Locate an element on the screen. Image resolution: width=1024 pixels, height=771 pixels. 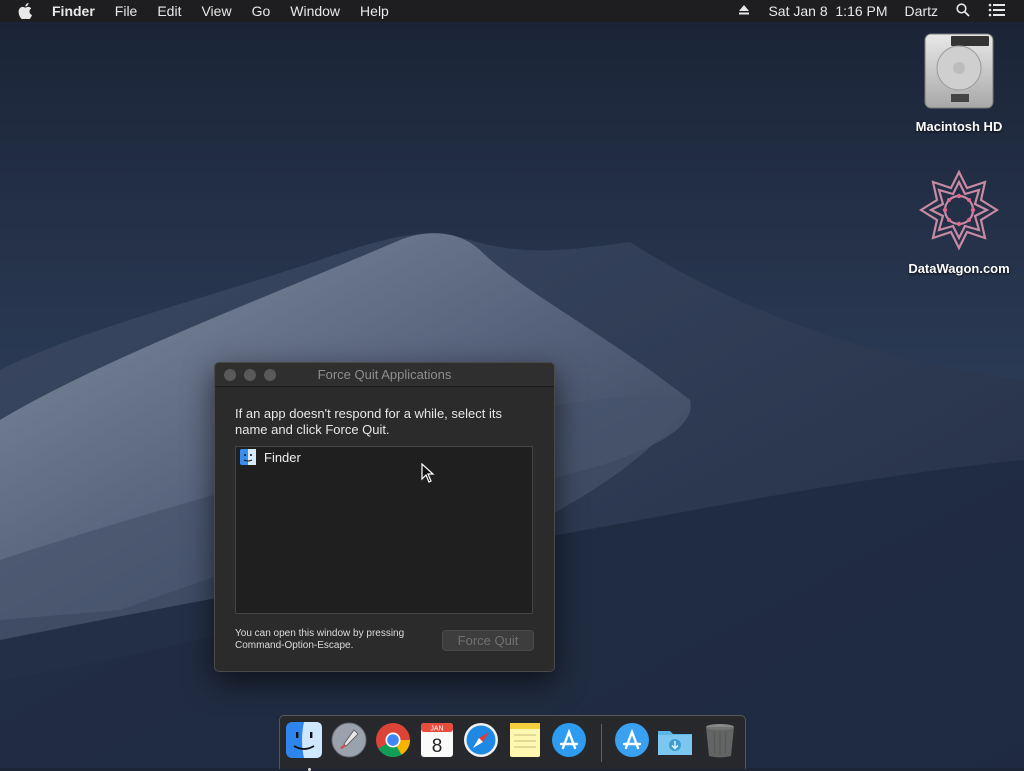
mouse-cursor-icon is located at coordinates (428, 473).